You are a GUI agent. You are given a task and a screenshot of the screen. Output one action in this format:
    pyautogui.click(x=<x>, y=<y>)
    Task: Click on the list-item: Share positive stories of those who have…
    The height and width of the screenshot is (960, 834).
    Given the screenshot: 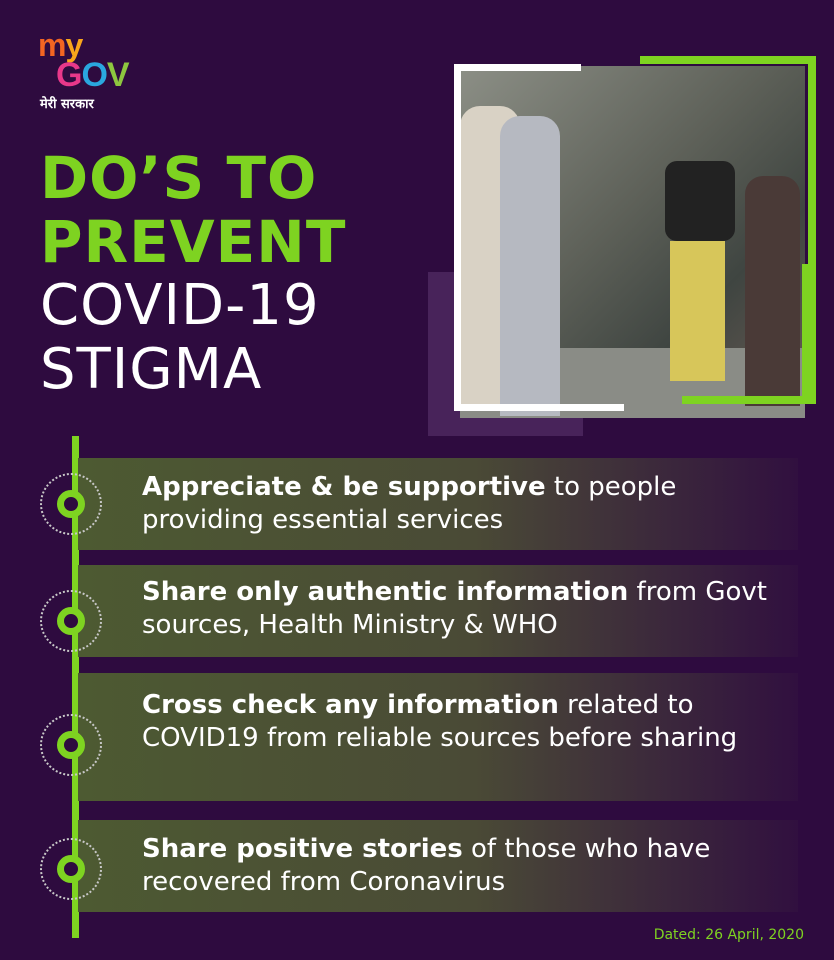 What is the action you would take?
    pyautogui.click(x=429, y=866)
    